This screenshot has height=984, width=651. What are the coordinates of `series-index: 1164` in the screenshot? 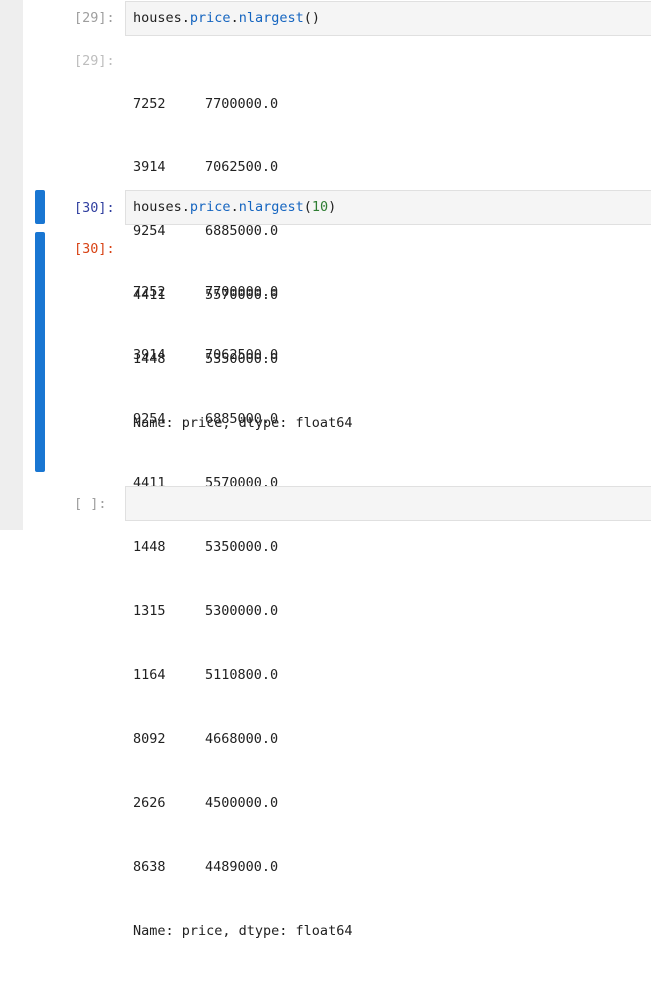 It's located at (149, 674).